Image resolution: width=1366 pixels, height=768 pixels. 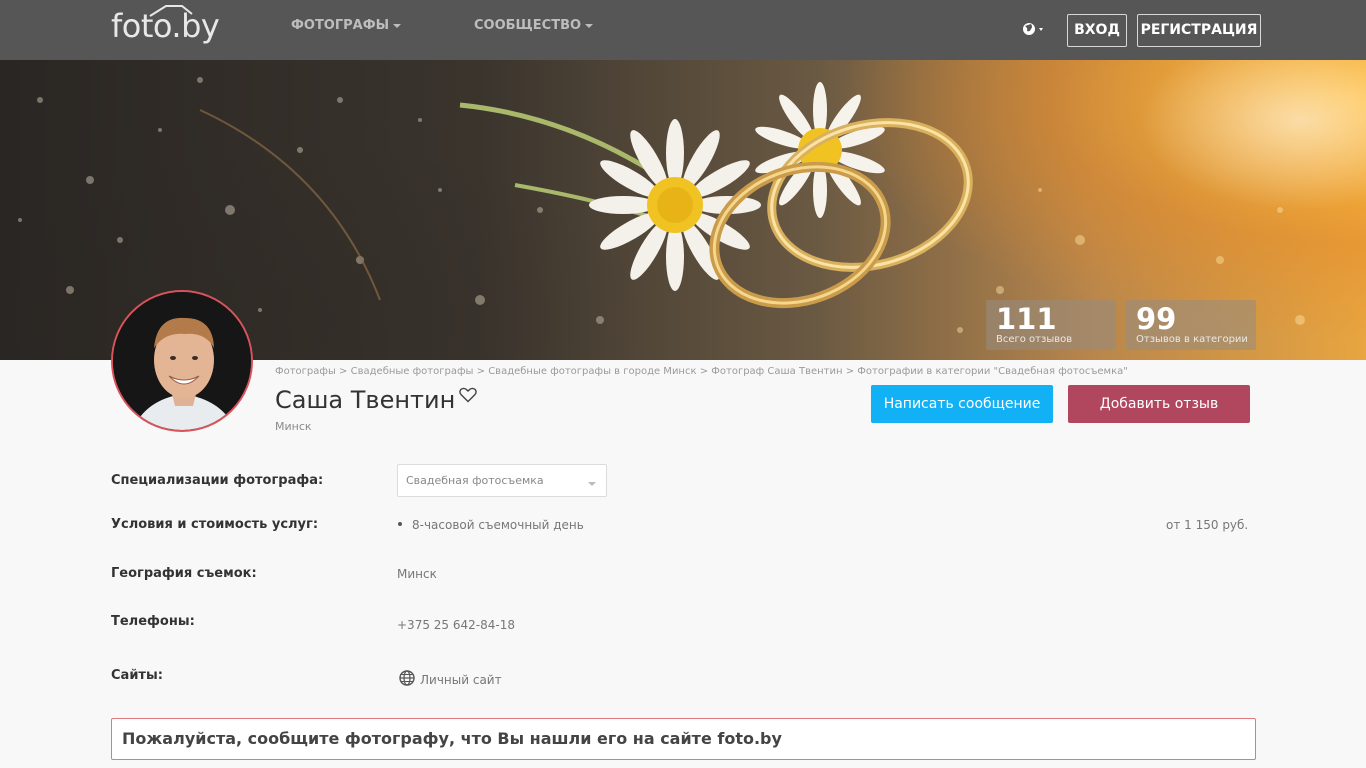 What do you see at coordinates (217, 480) in the screenshot?
I see `specialization-label: Специализации фотографа:` at bounding box center [217, 480].